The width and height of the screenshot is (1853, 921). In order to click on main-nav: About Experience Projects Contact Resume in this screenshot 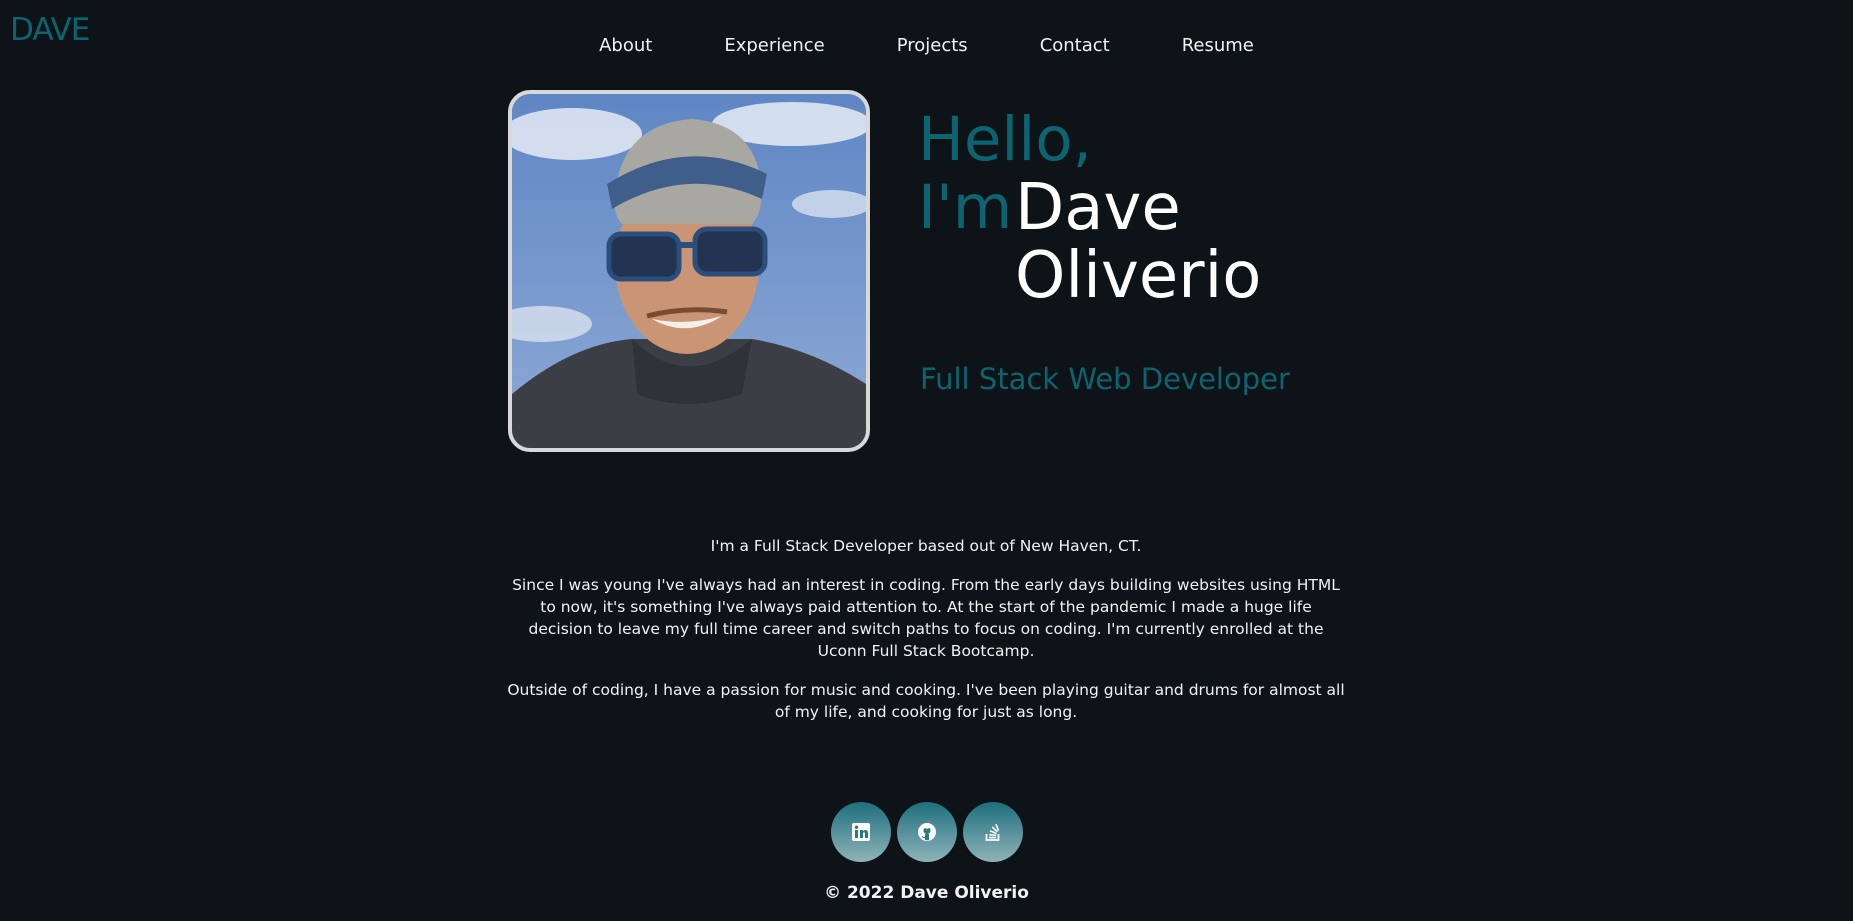, I will do `click(926, 46)`.